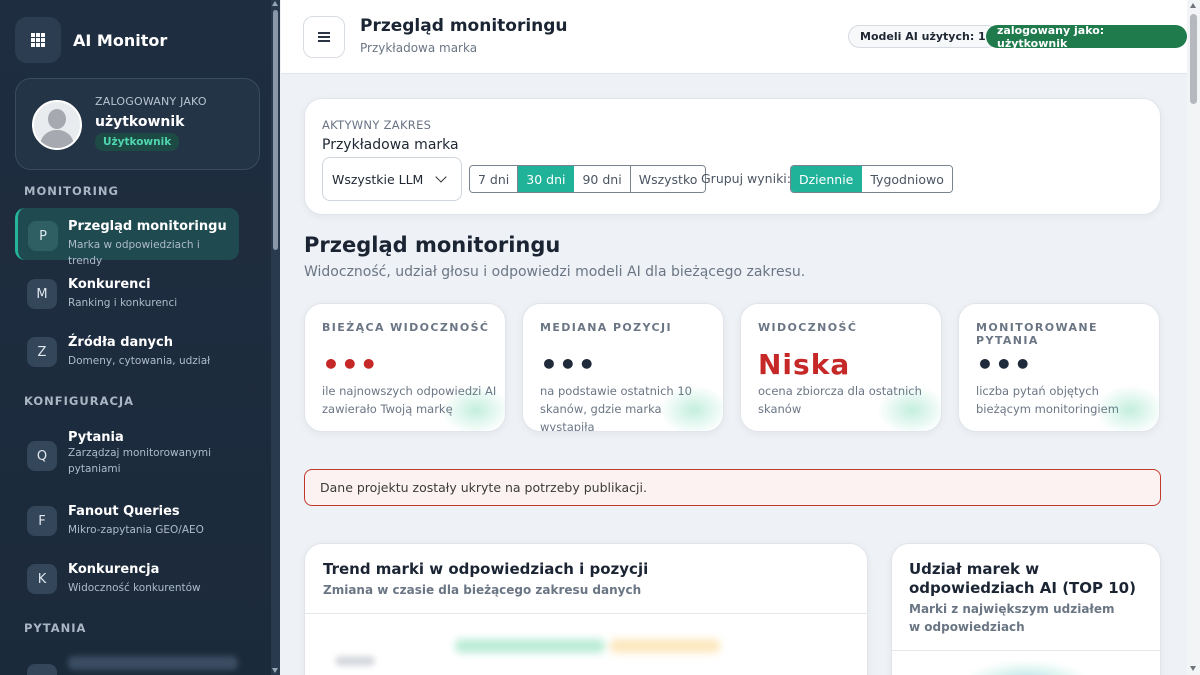 This screenshot has height=675, width=1200. What do you see at coordinates (42, 294) in the screenshot?
I see `nav-badge-icon: M` at bounding box center [42, 294].